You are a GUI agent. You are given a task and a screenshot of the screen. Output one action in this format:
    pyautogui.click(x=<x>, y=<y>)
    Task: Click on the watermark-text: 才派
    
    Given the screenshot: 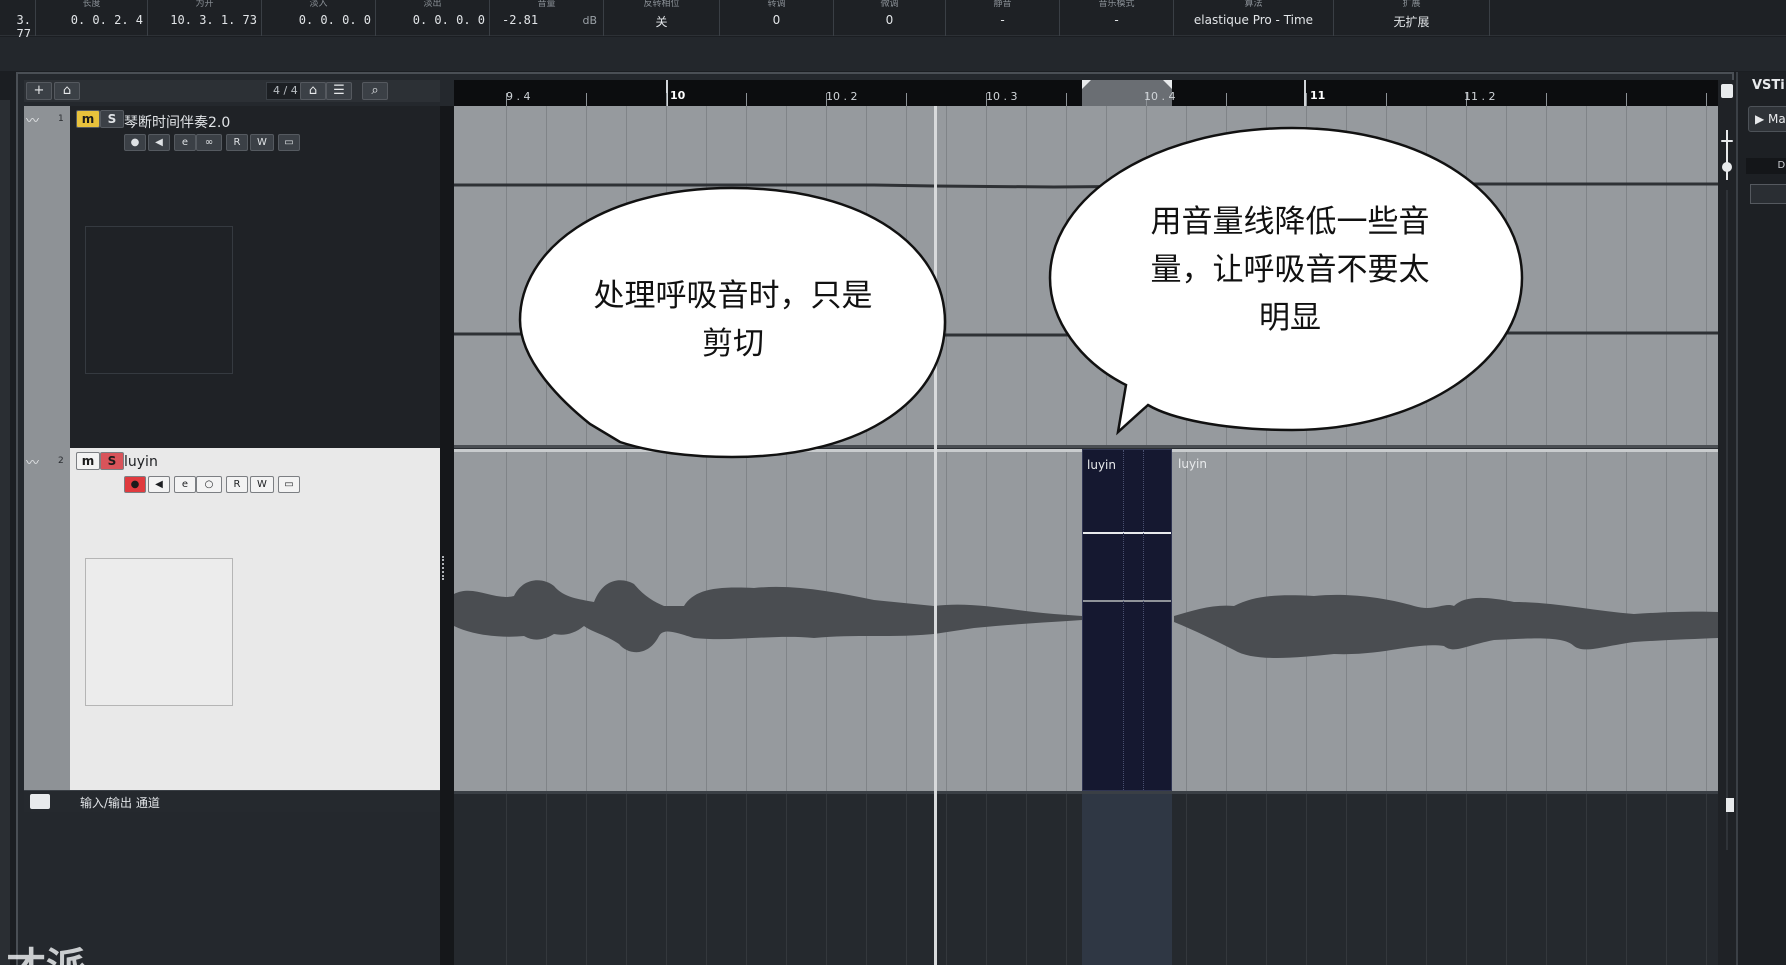 What is the action you would take?
    pyautogui.click(x=46, y=950)
    